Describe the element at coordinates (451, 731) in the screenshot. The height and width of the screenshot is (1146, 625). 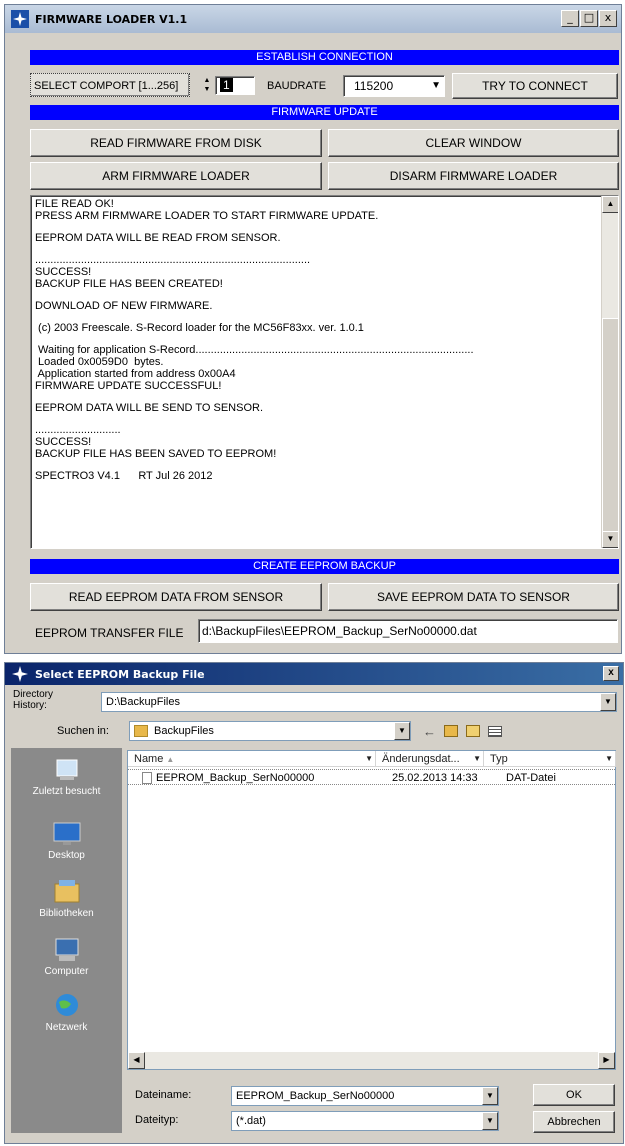
I see `up-folder-icon` at that location.